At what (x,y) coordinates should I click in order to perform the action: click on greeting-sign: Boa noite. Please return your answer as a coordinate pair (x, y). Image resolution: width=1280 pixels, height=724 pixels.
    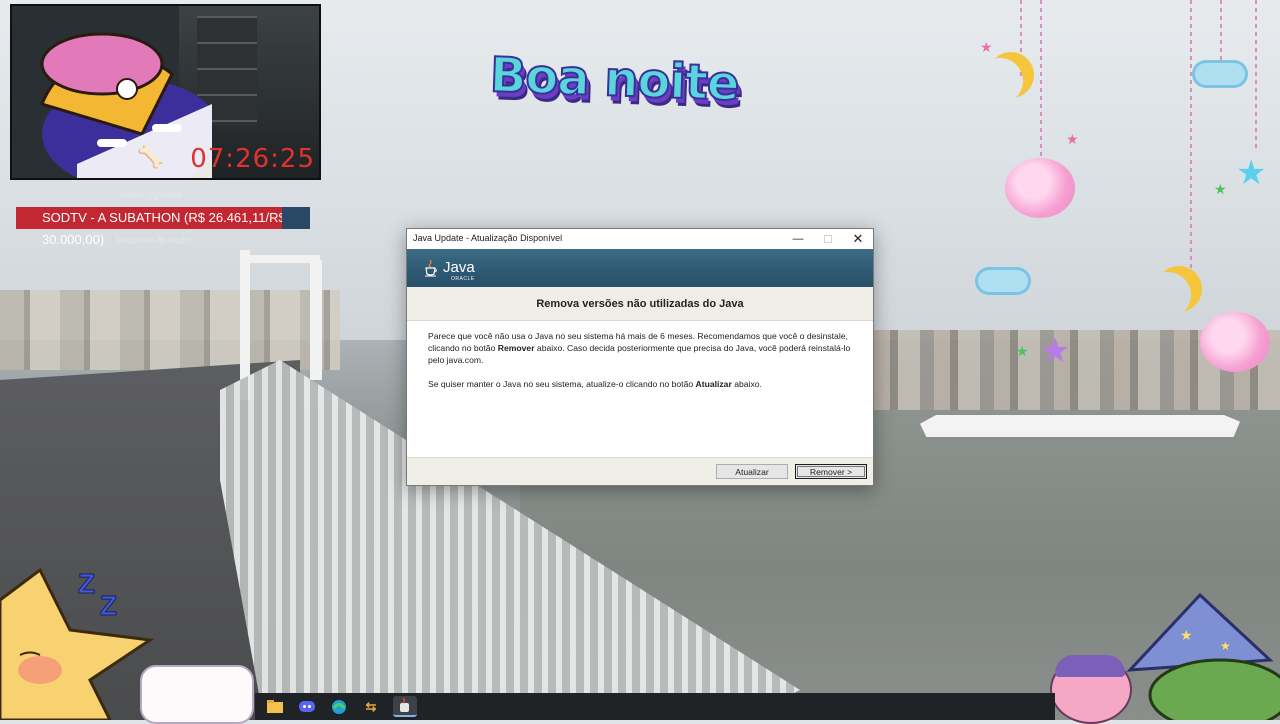
    Looking at the image, I should click on (628, 85).